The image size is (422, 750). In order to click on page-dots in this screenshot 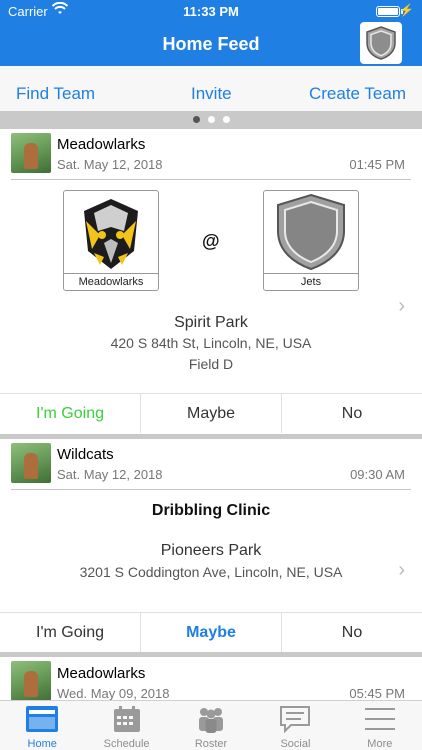, I will do `click(211, 119)`.